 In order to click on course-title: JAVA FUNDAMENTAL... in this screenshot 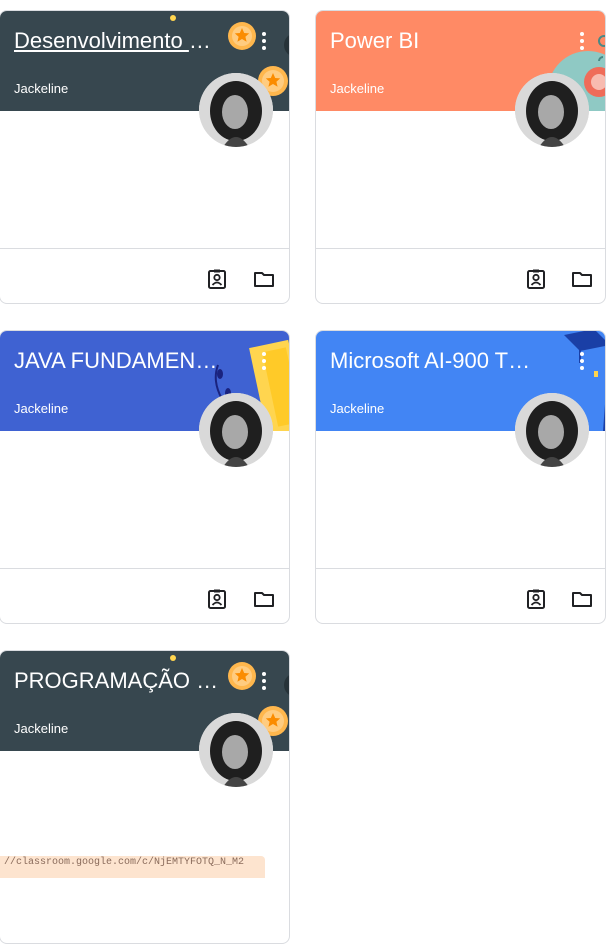, I will do `click(116, 361)`.